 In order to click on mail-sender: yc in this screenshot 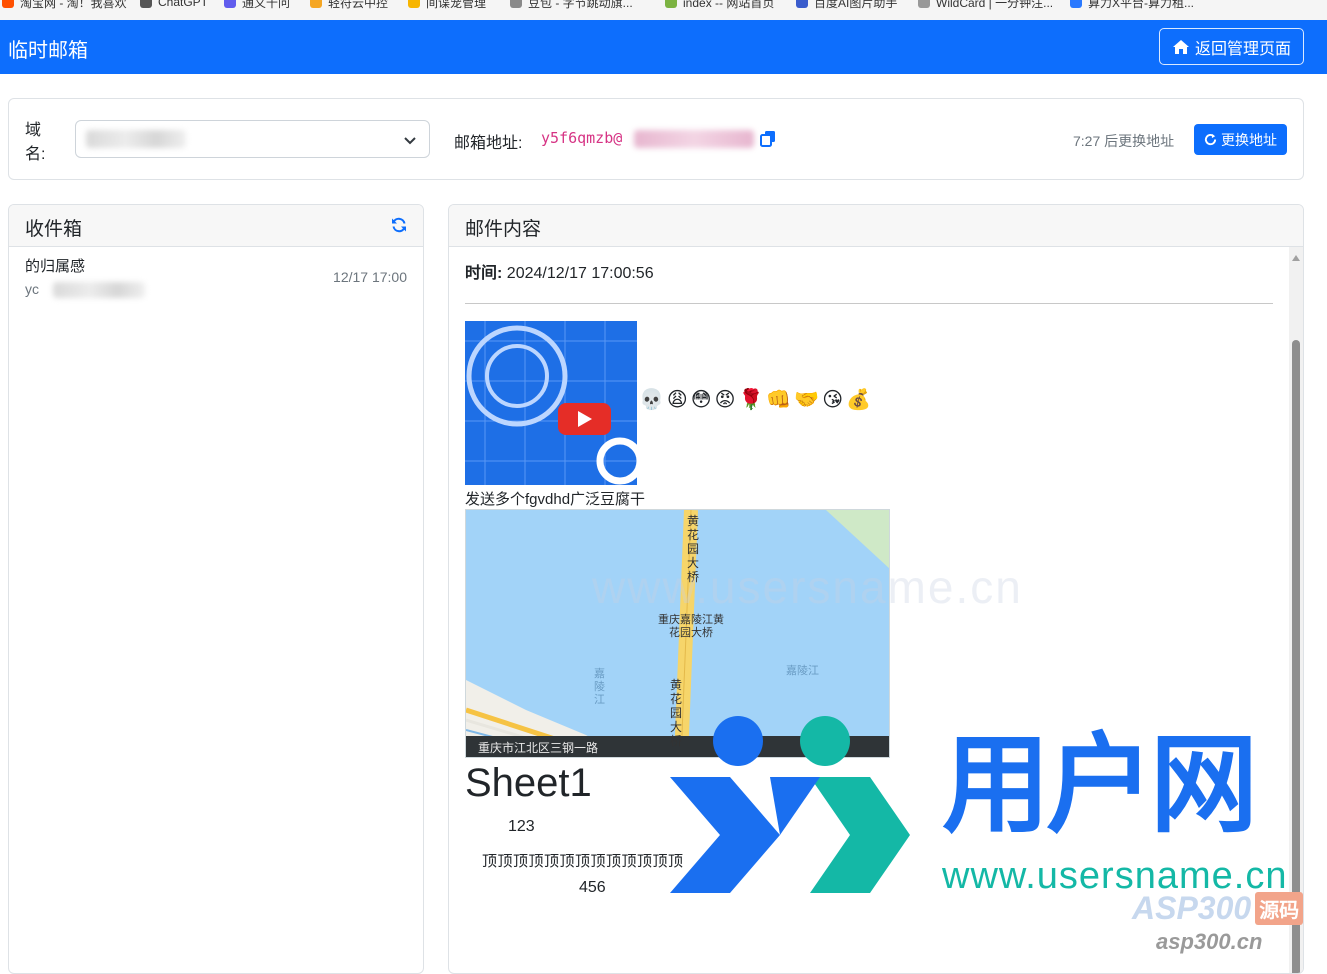, I will do `click(32, 289)`.